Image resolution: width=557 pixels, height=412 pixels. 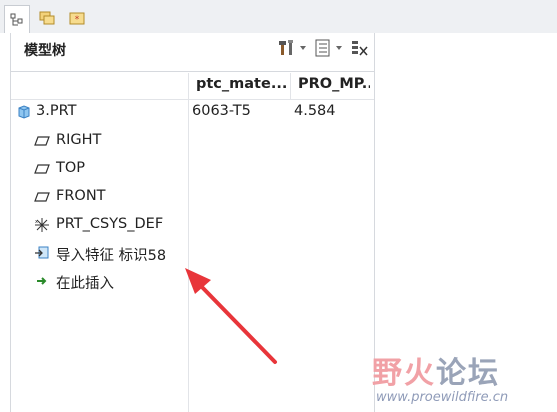 I want to click on divider, so click(x=192, y=71).